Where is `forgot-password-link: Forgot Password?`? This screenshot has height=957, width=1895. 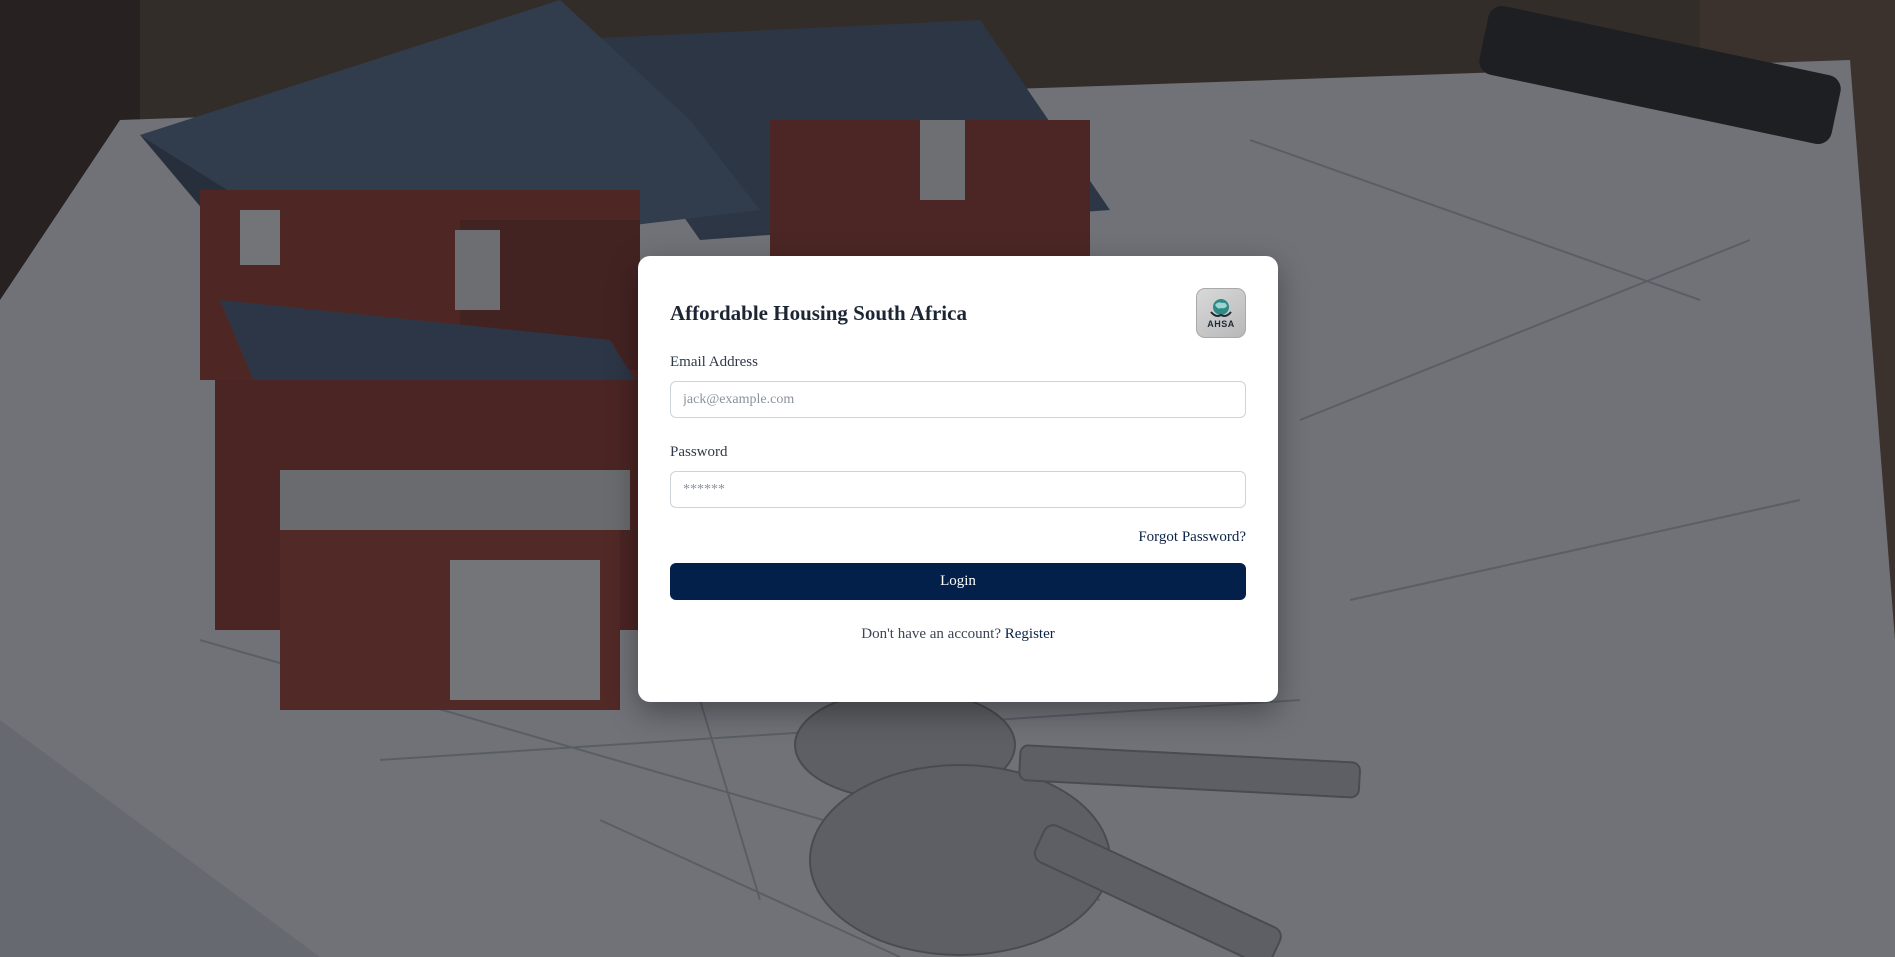
forgot-password-link: Forgot Password? is located at coordinates (1192, 537).